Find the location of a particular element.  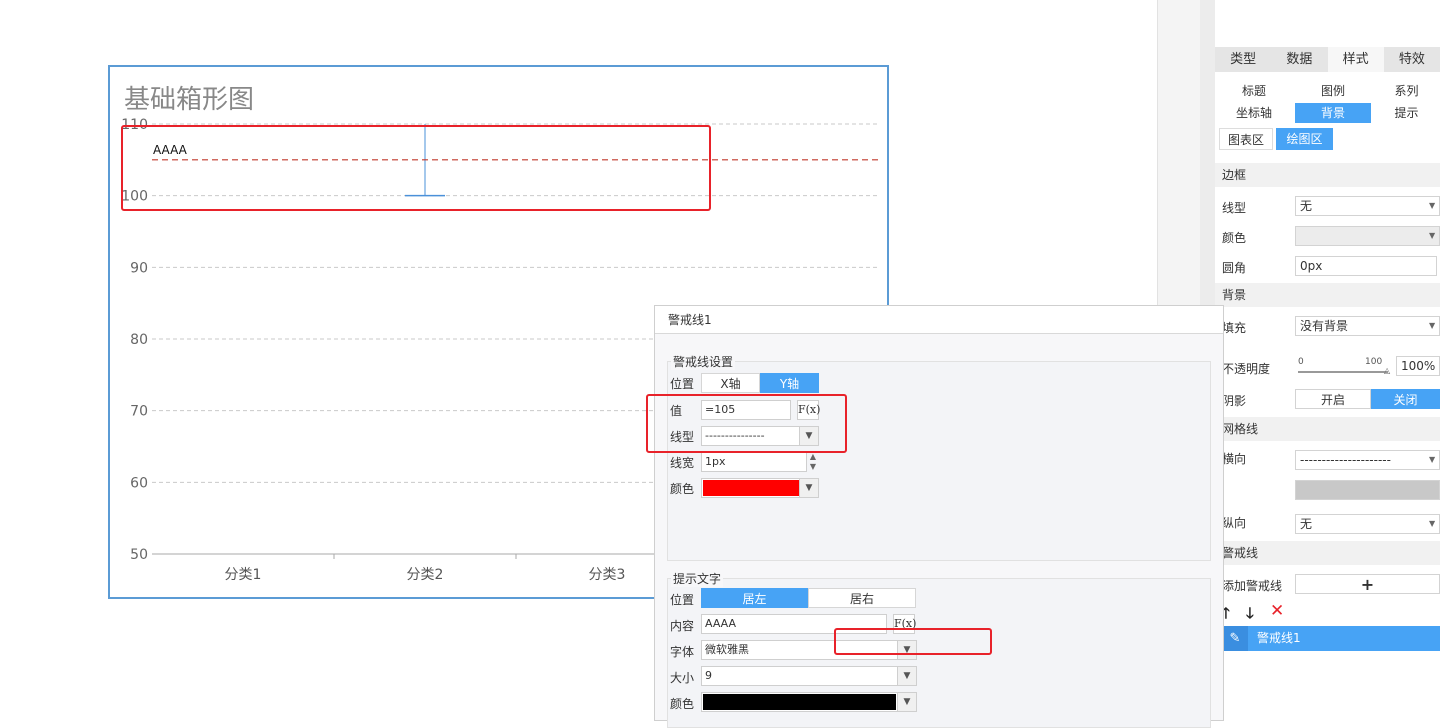

align-left-button: 居左 is located at coordinates (754, 598).